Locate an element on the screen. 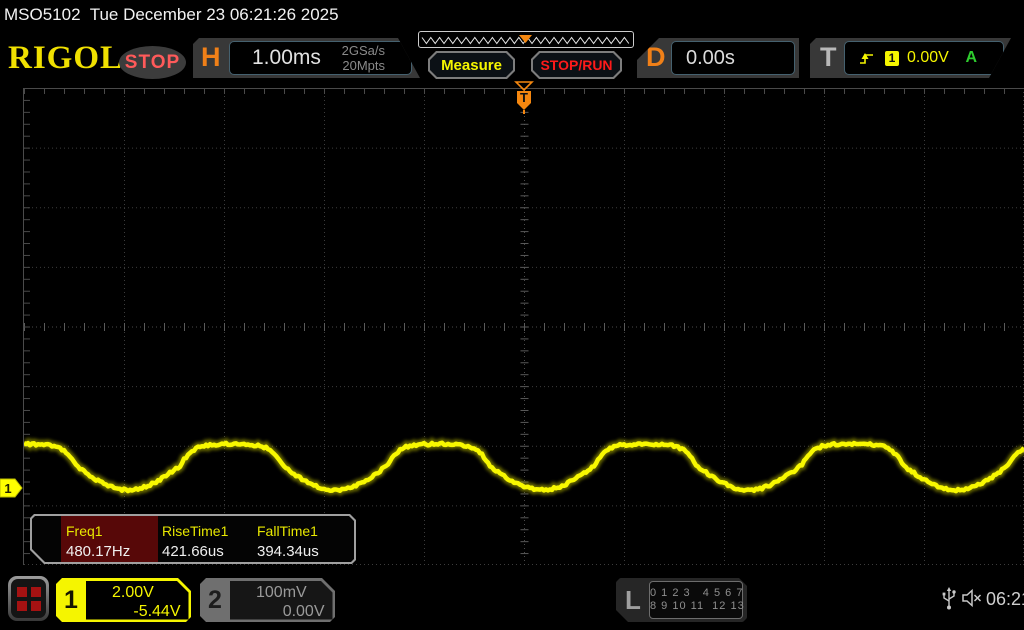 The height and width of the screenshot is (630, 1024). svg-text: T is located at coordinates (524, 97).